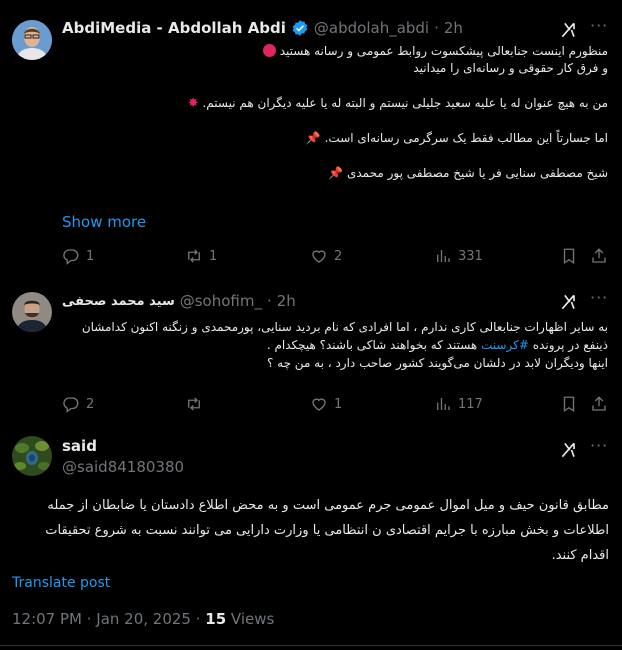 This screenshot has height=650, width=622. Describe the element at coordinates (458, 256) in the screenshot. I see `views-button: 331` at that location.